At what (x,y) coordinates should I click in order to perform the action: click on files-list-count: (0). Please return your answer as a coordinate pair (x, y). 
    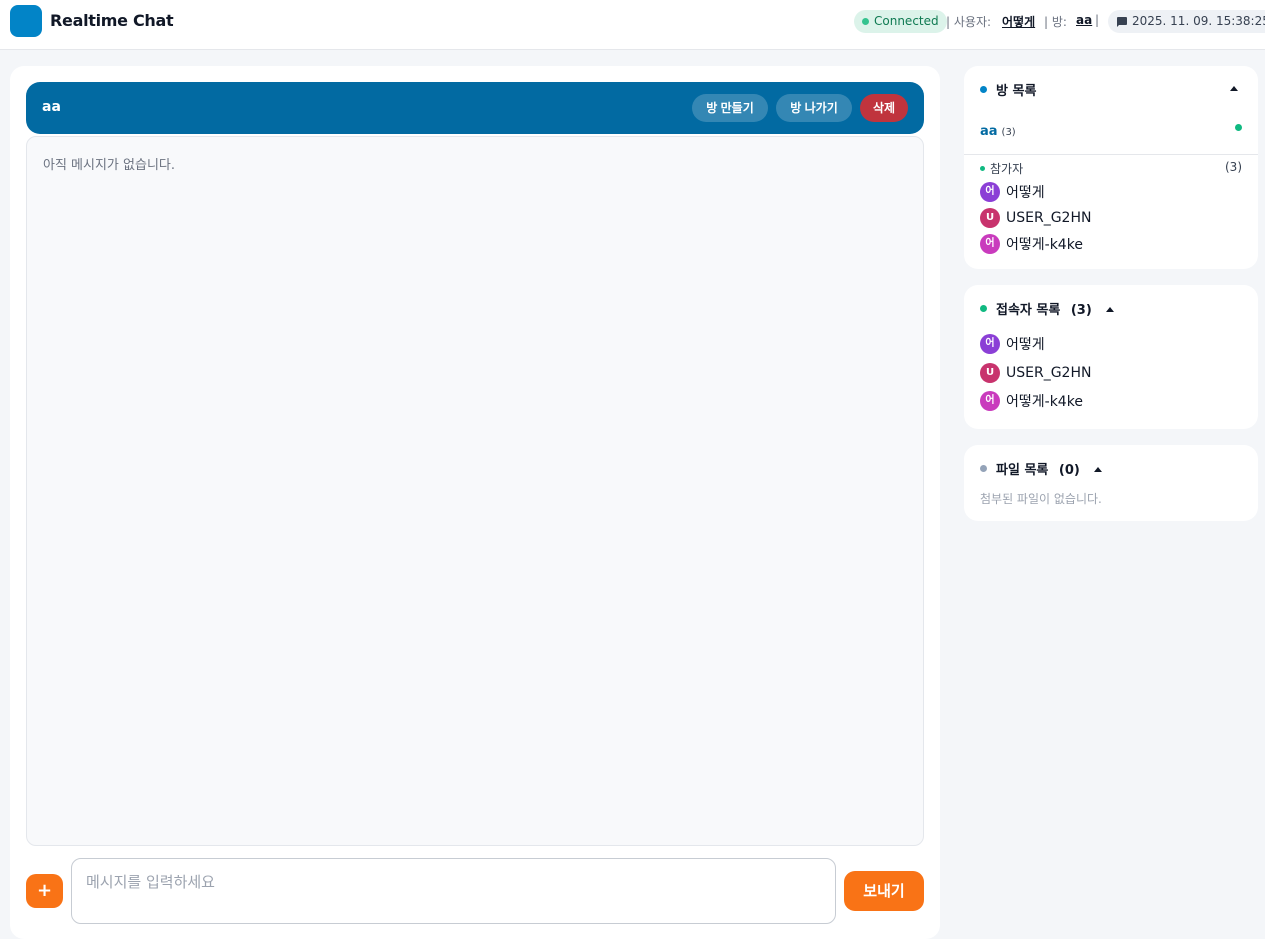
    Looking at the image, I should click on (1069, 470).